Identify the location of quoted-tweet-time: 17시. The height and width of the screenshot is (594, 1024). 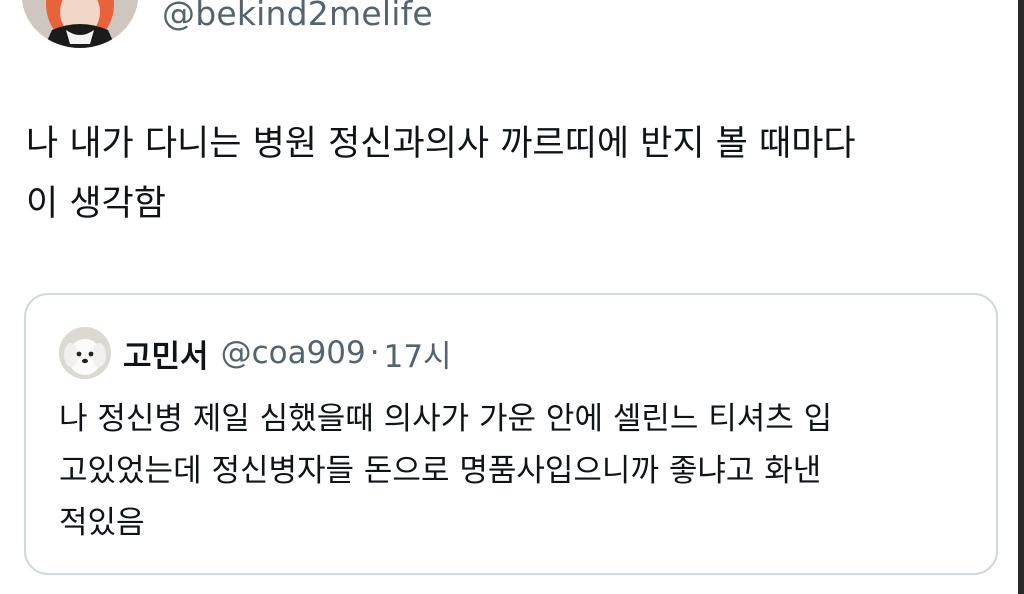
(418, 353).